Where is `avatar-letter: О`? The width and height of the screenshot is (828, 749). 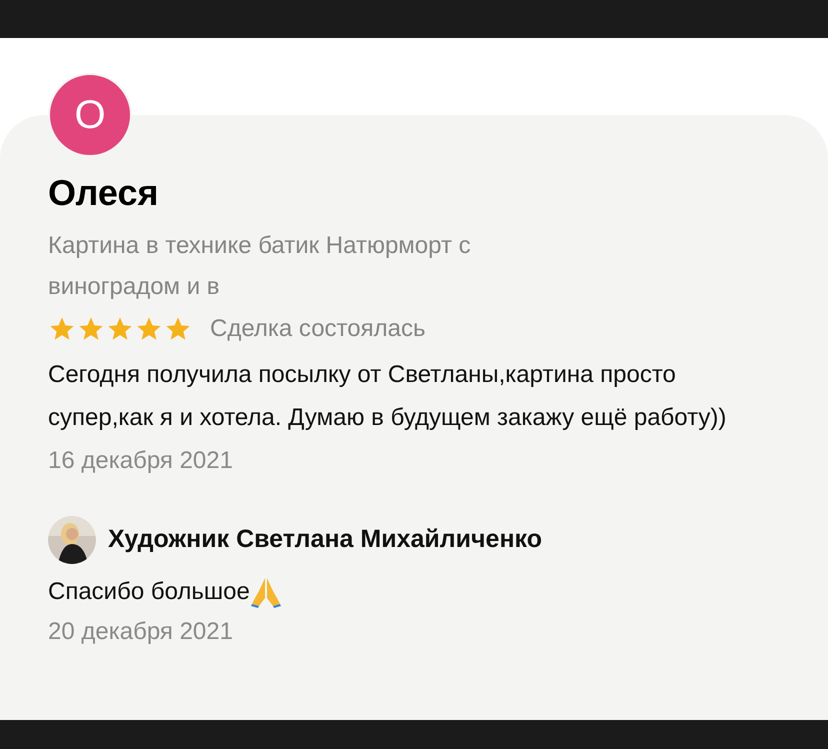
avatar-letter: О is located at coordinates (90, 115).